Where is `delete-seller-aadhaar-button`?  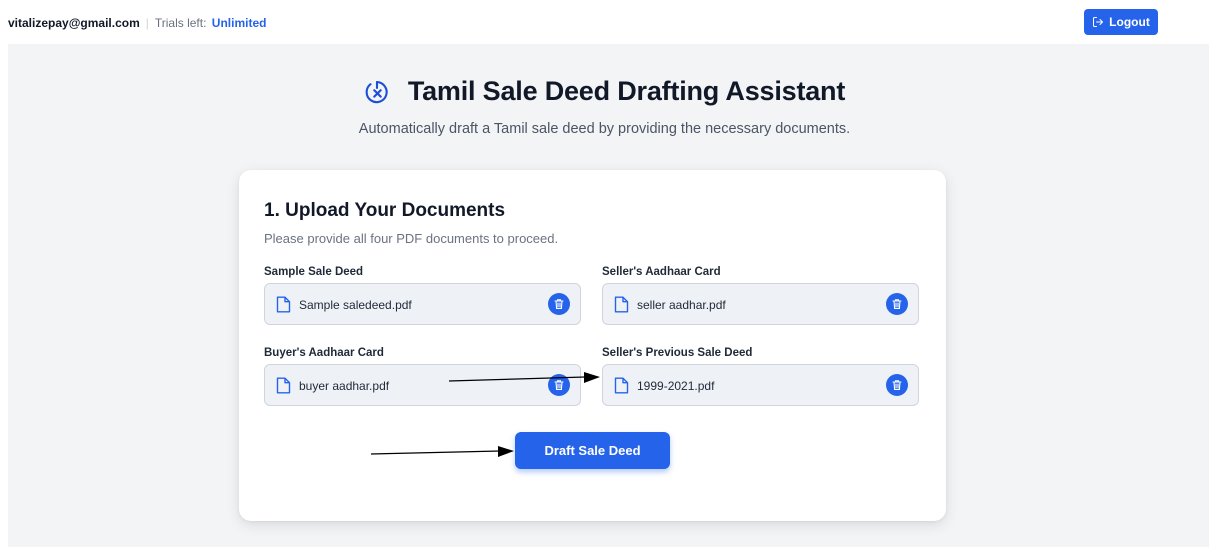
delete-seller-aadhaar-button is located at coordinates (897, 304).